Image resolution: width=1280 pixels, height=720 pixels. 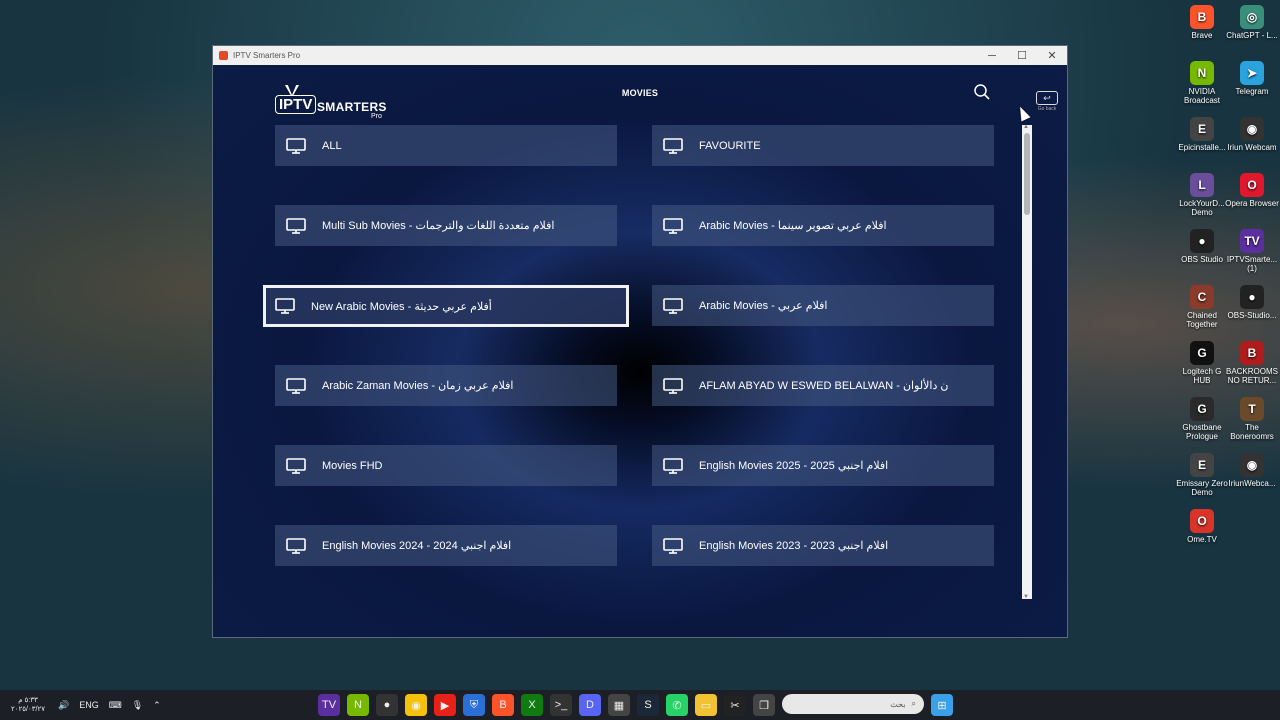 I want to click on desktop-icon: TV IPTVSmarte... (1), so click(x=1252, y=251).